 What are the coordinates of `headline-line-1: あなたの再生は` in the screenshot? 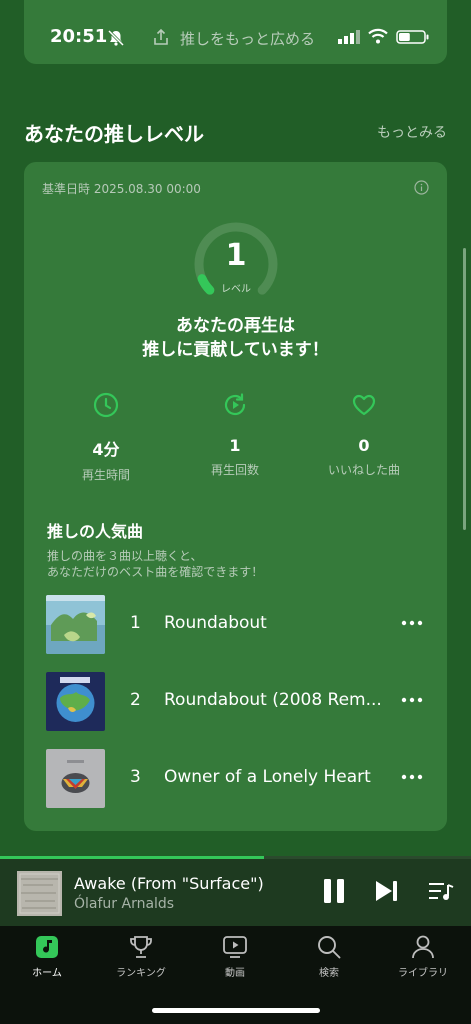 It's located at (235, 326).